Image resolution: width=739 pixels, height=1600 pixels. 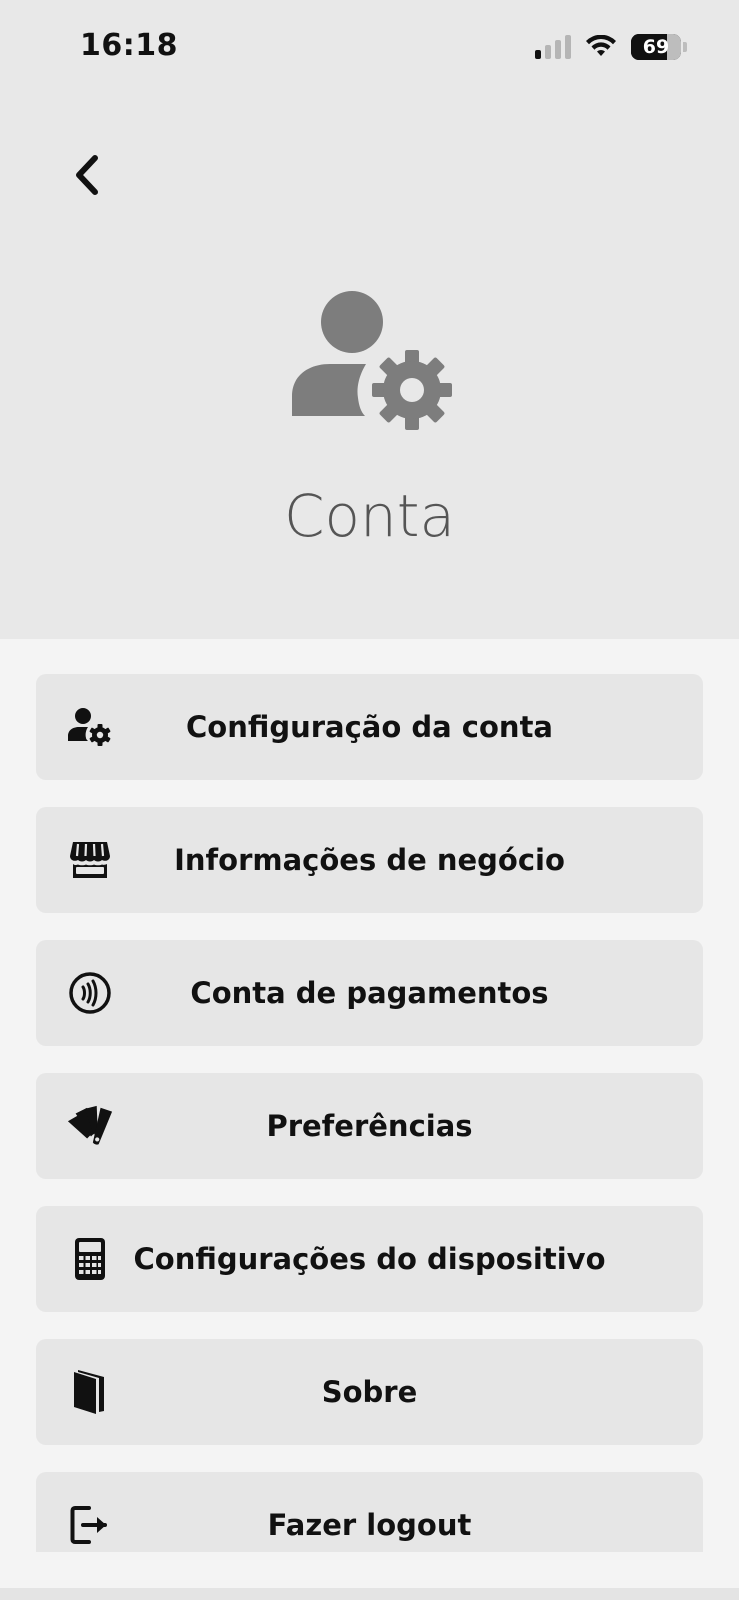 What do you see at coordinates (601, 45) in the screenshot?
I see `wifi-icon` at bounding box center [601, 45].